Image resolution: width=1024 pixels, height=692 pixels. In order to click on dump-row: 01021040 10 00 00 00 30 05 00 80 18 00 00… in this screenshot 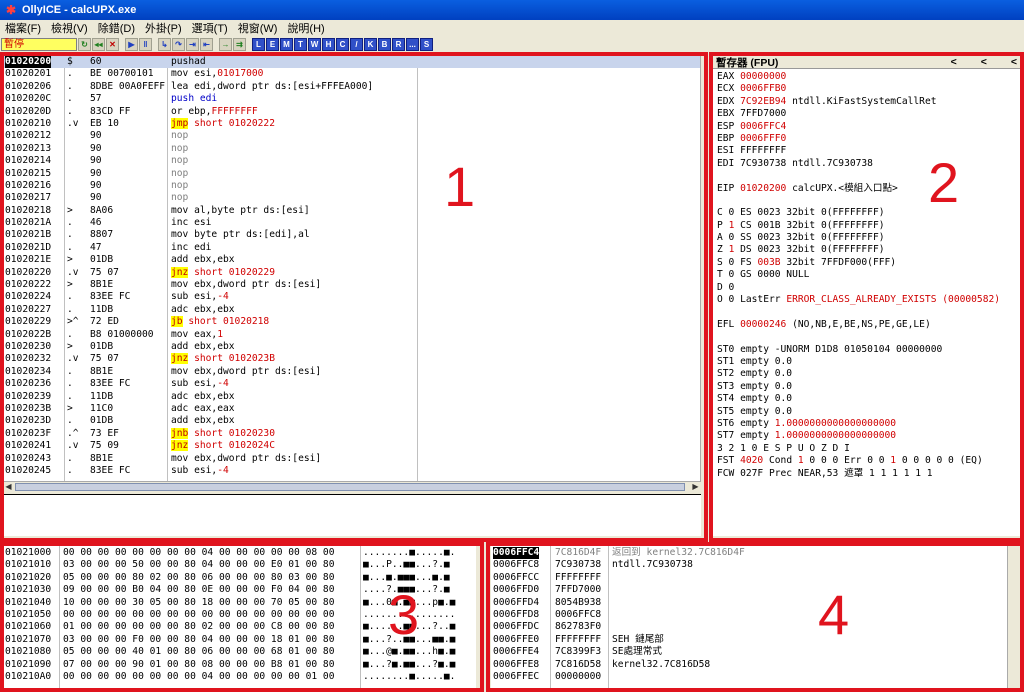, I will do `click(239, 603)`.